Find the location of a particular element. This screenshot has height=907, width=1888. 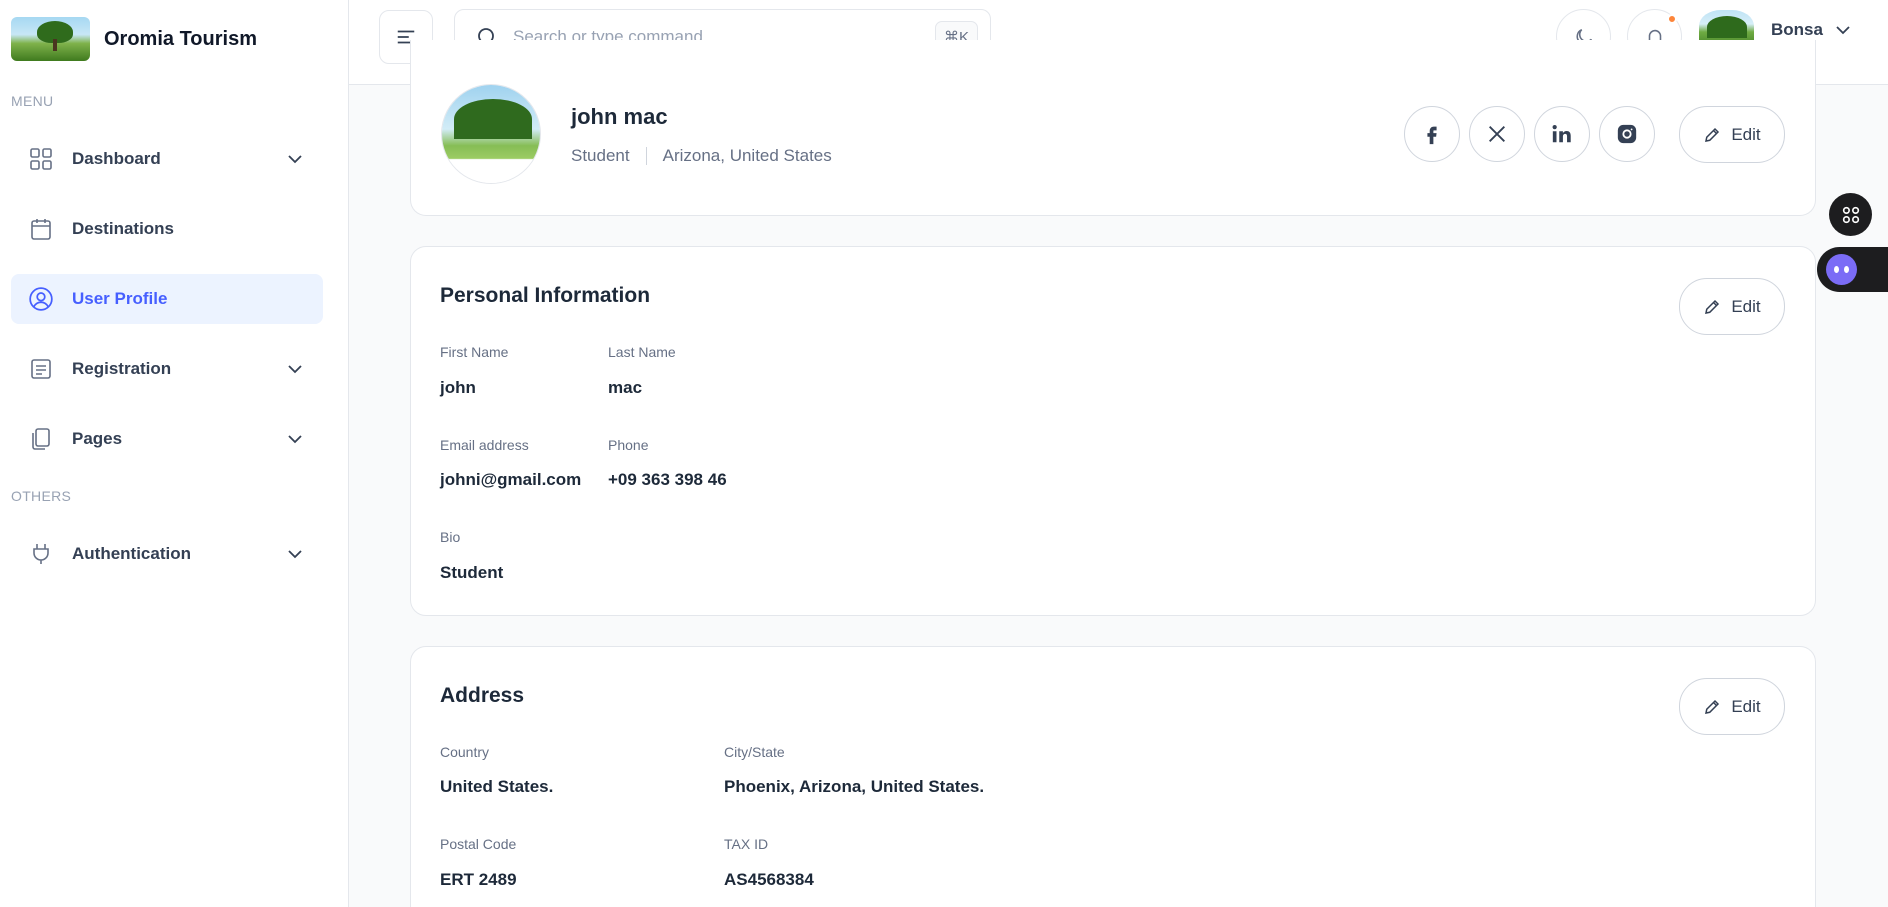

profile-meta: Student Arizona, United States is located at coordinates (701, 156).